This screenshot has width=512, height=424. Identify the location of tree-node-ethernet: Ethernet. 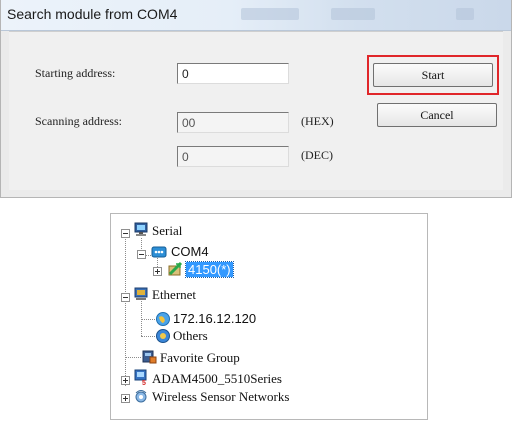
(174, 295).